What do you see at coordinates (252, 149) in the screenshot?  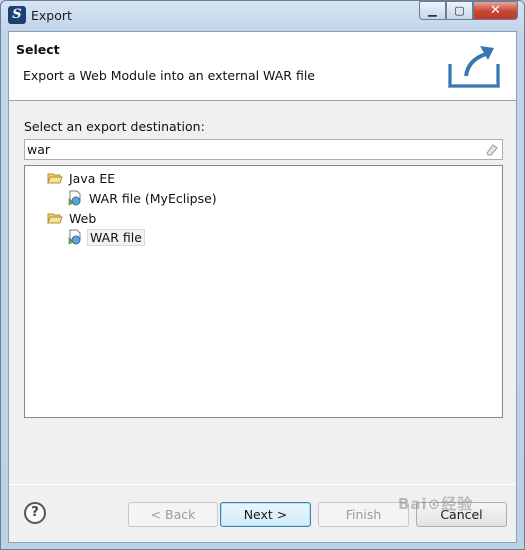 I see `filter-input` at bounding box center [252, 149].